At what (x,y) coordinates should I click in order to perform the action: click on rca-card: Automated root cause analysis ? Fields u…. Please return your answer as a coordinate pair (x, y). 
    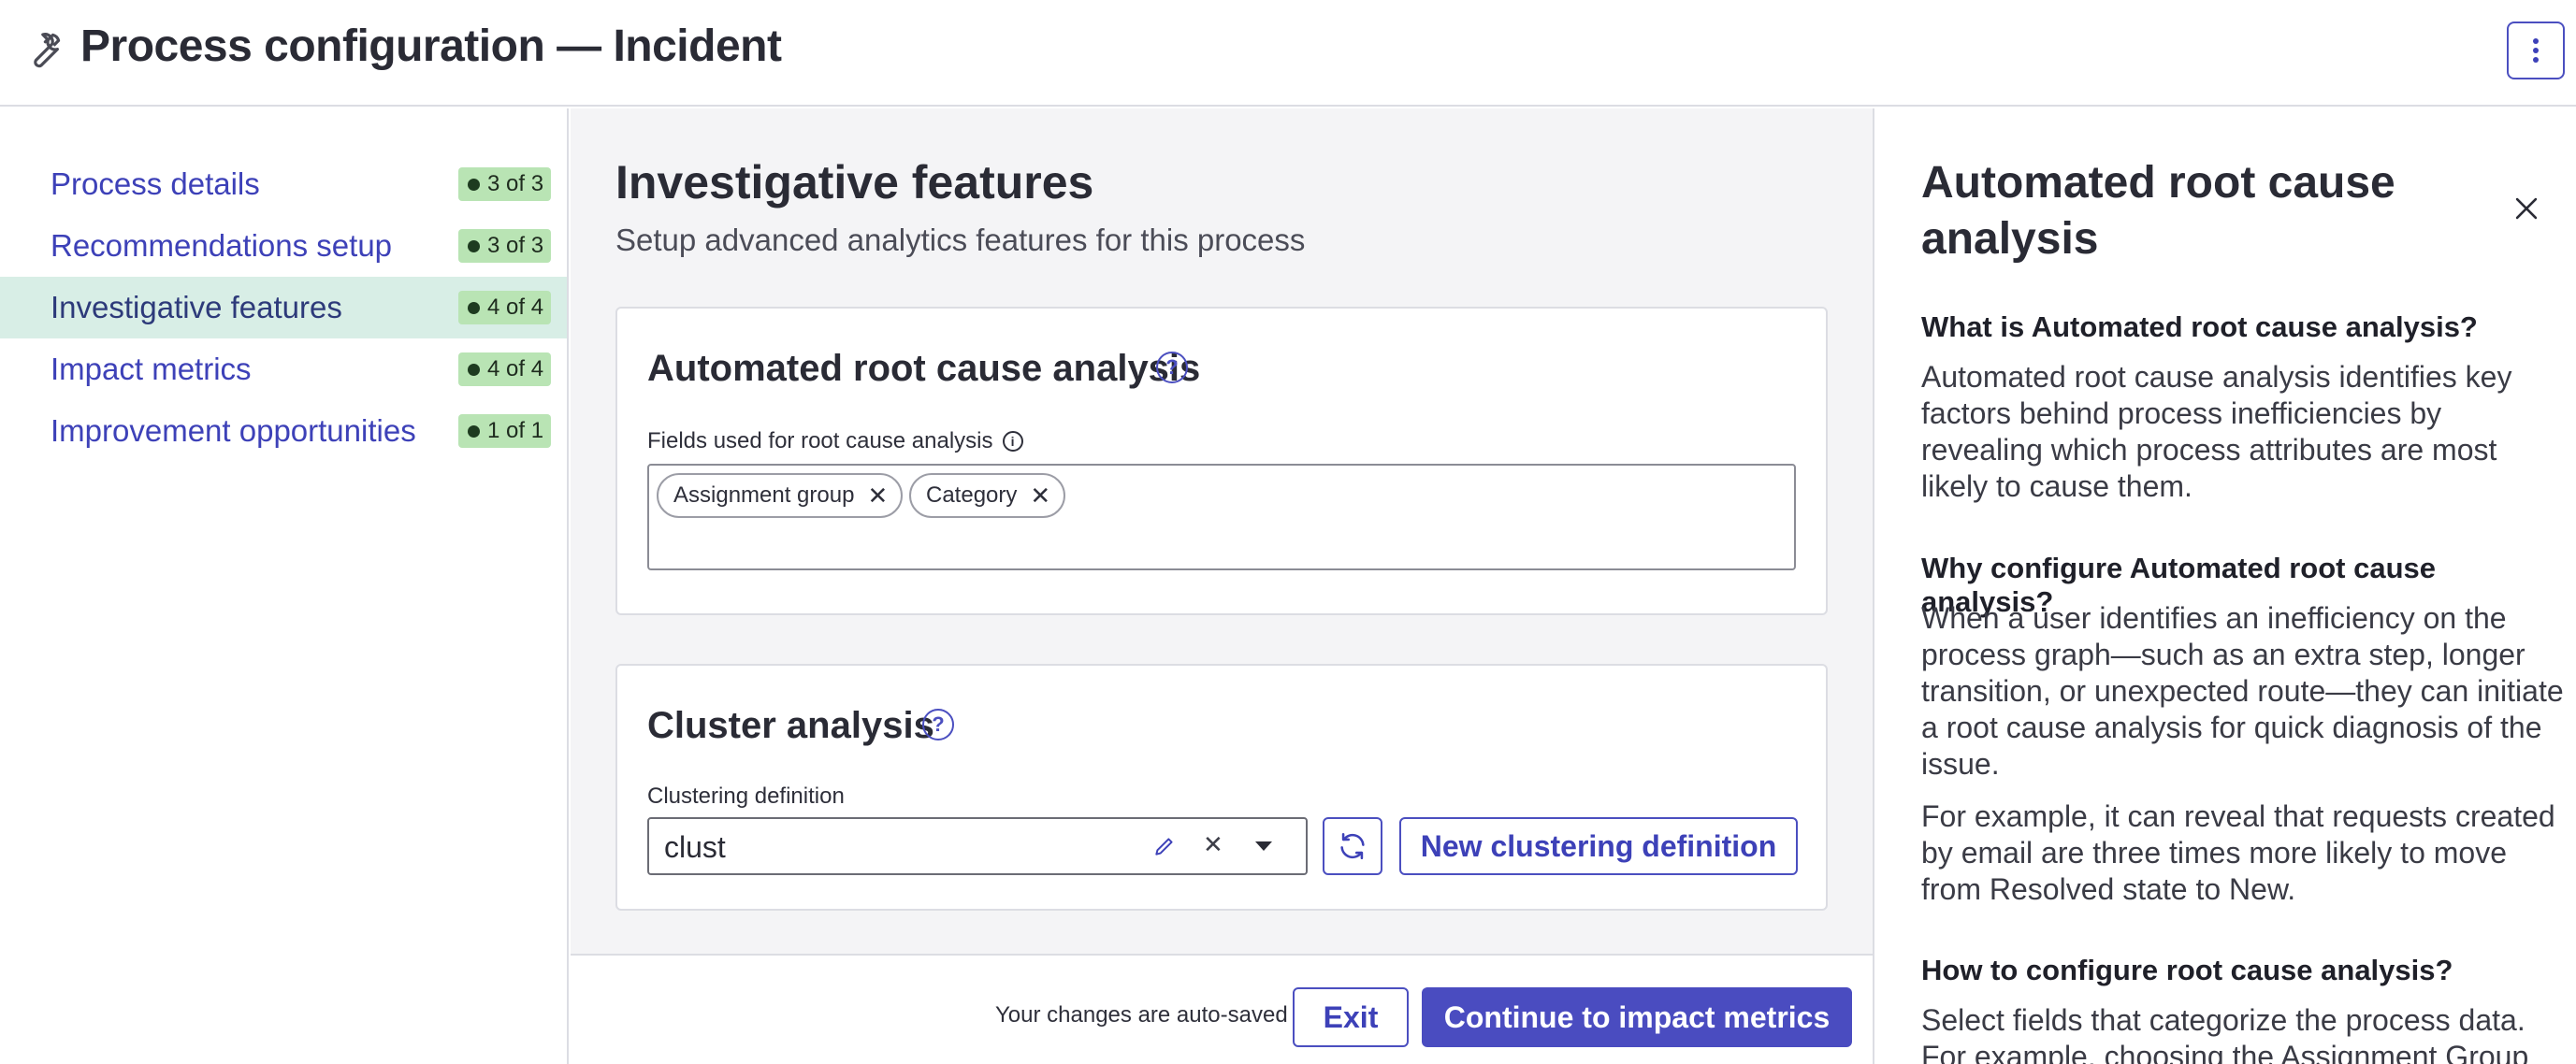
    Looking at the image, I should click on (1221, 461).